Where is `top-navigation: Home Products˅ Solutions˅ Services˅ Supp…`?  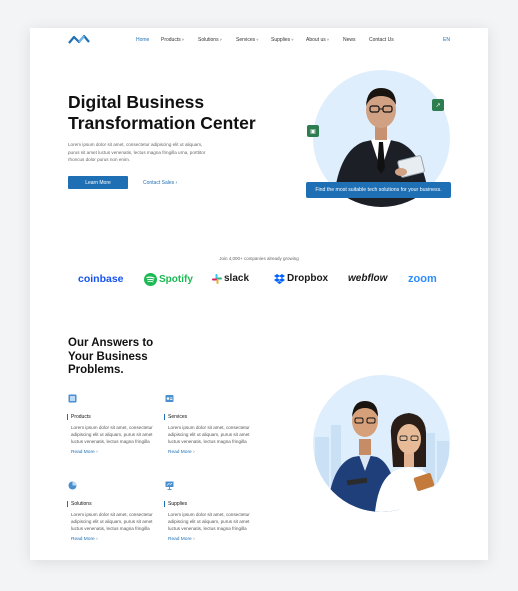
top-navigation: Home Products˅ Solutions˅ Services˅ Supp… is located at coordinates (259, 40).